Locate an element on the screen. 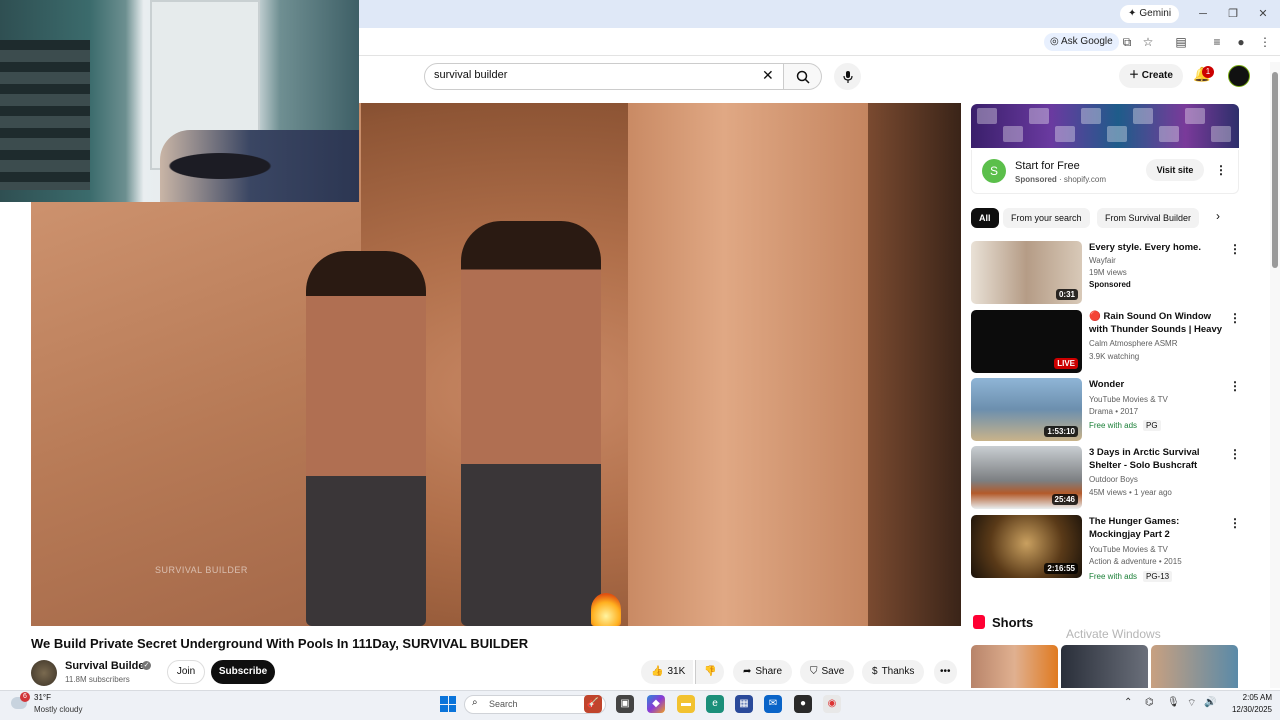 This screenshot has height=720, width=1280. gemini-icon: ✦ is located at coordinates (1132, 13).